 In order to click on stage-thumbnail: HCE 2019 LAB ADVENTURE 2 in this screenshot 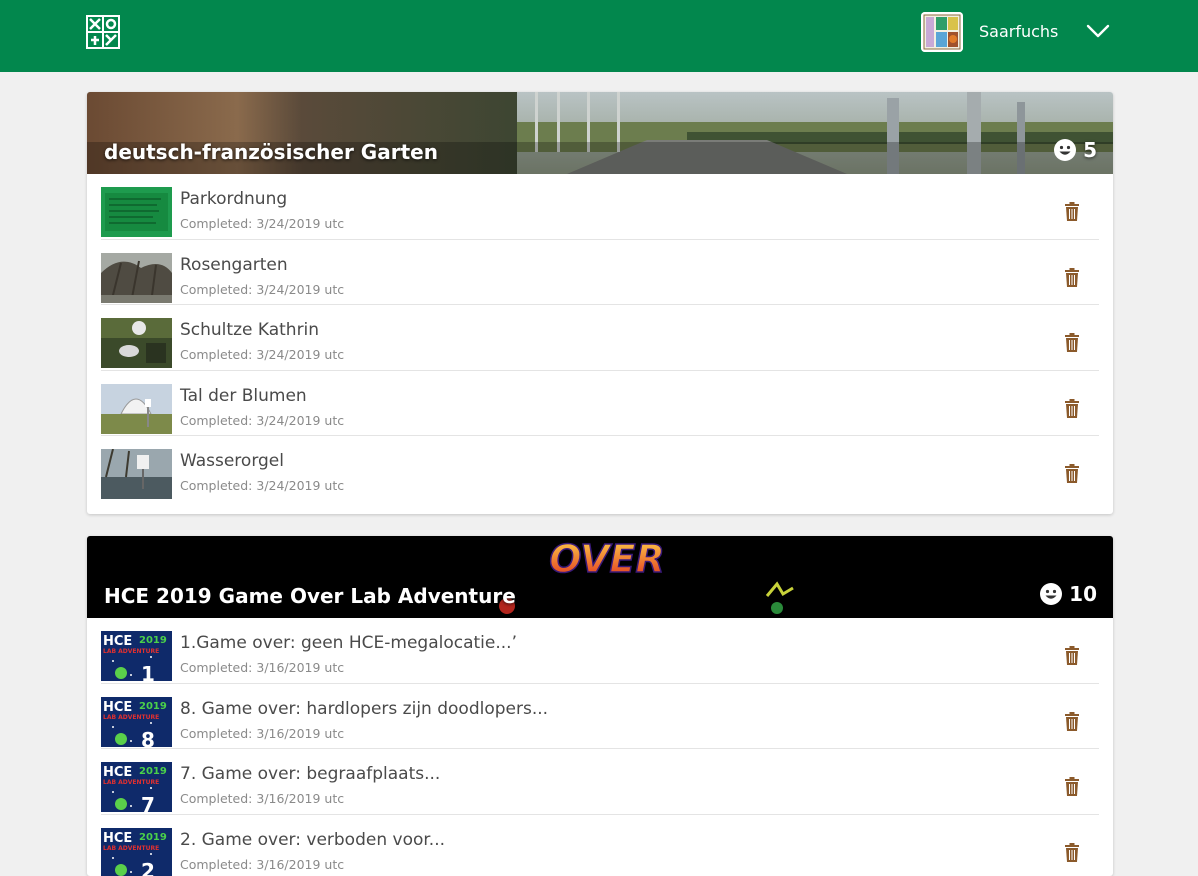, I will do `click(136, 852)`.